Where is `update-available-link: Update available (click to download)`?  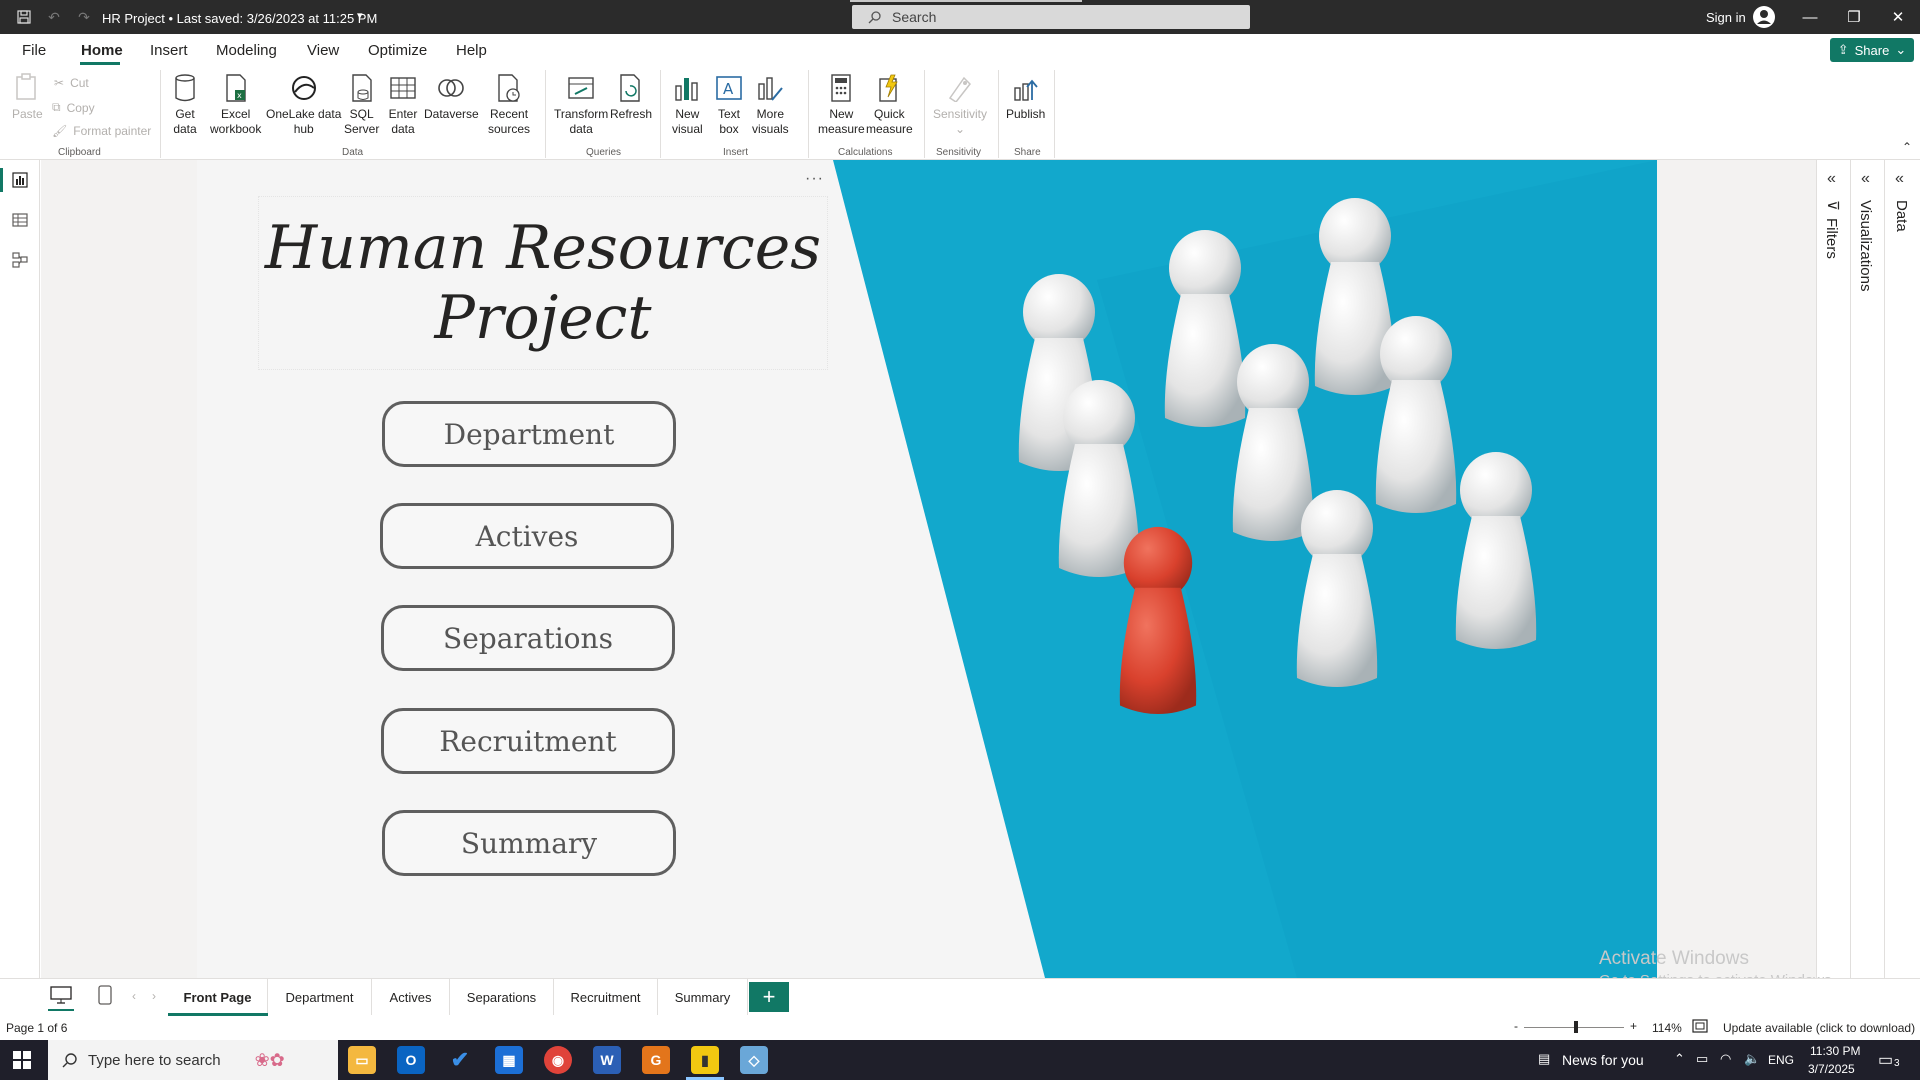 update-available-link: Update available (click to download) is located at coordinates (1819, 1028).